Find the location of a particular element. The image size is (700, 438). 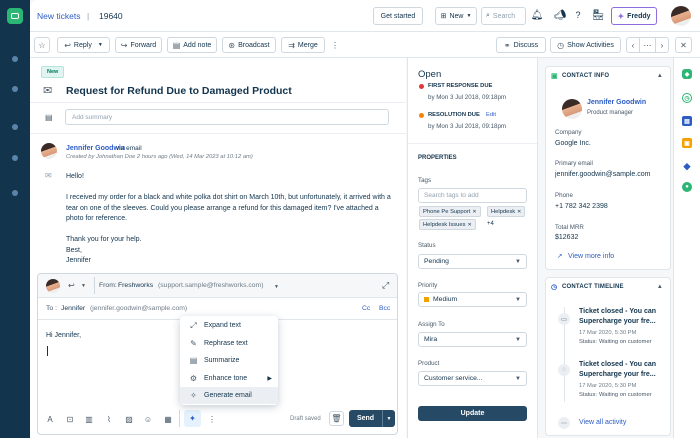

view-all-activity-link: View all activity is located at coordinates (602, 422).